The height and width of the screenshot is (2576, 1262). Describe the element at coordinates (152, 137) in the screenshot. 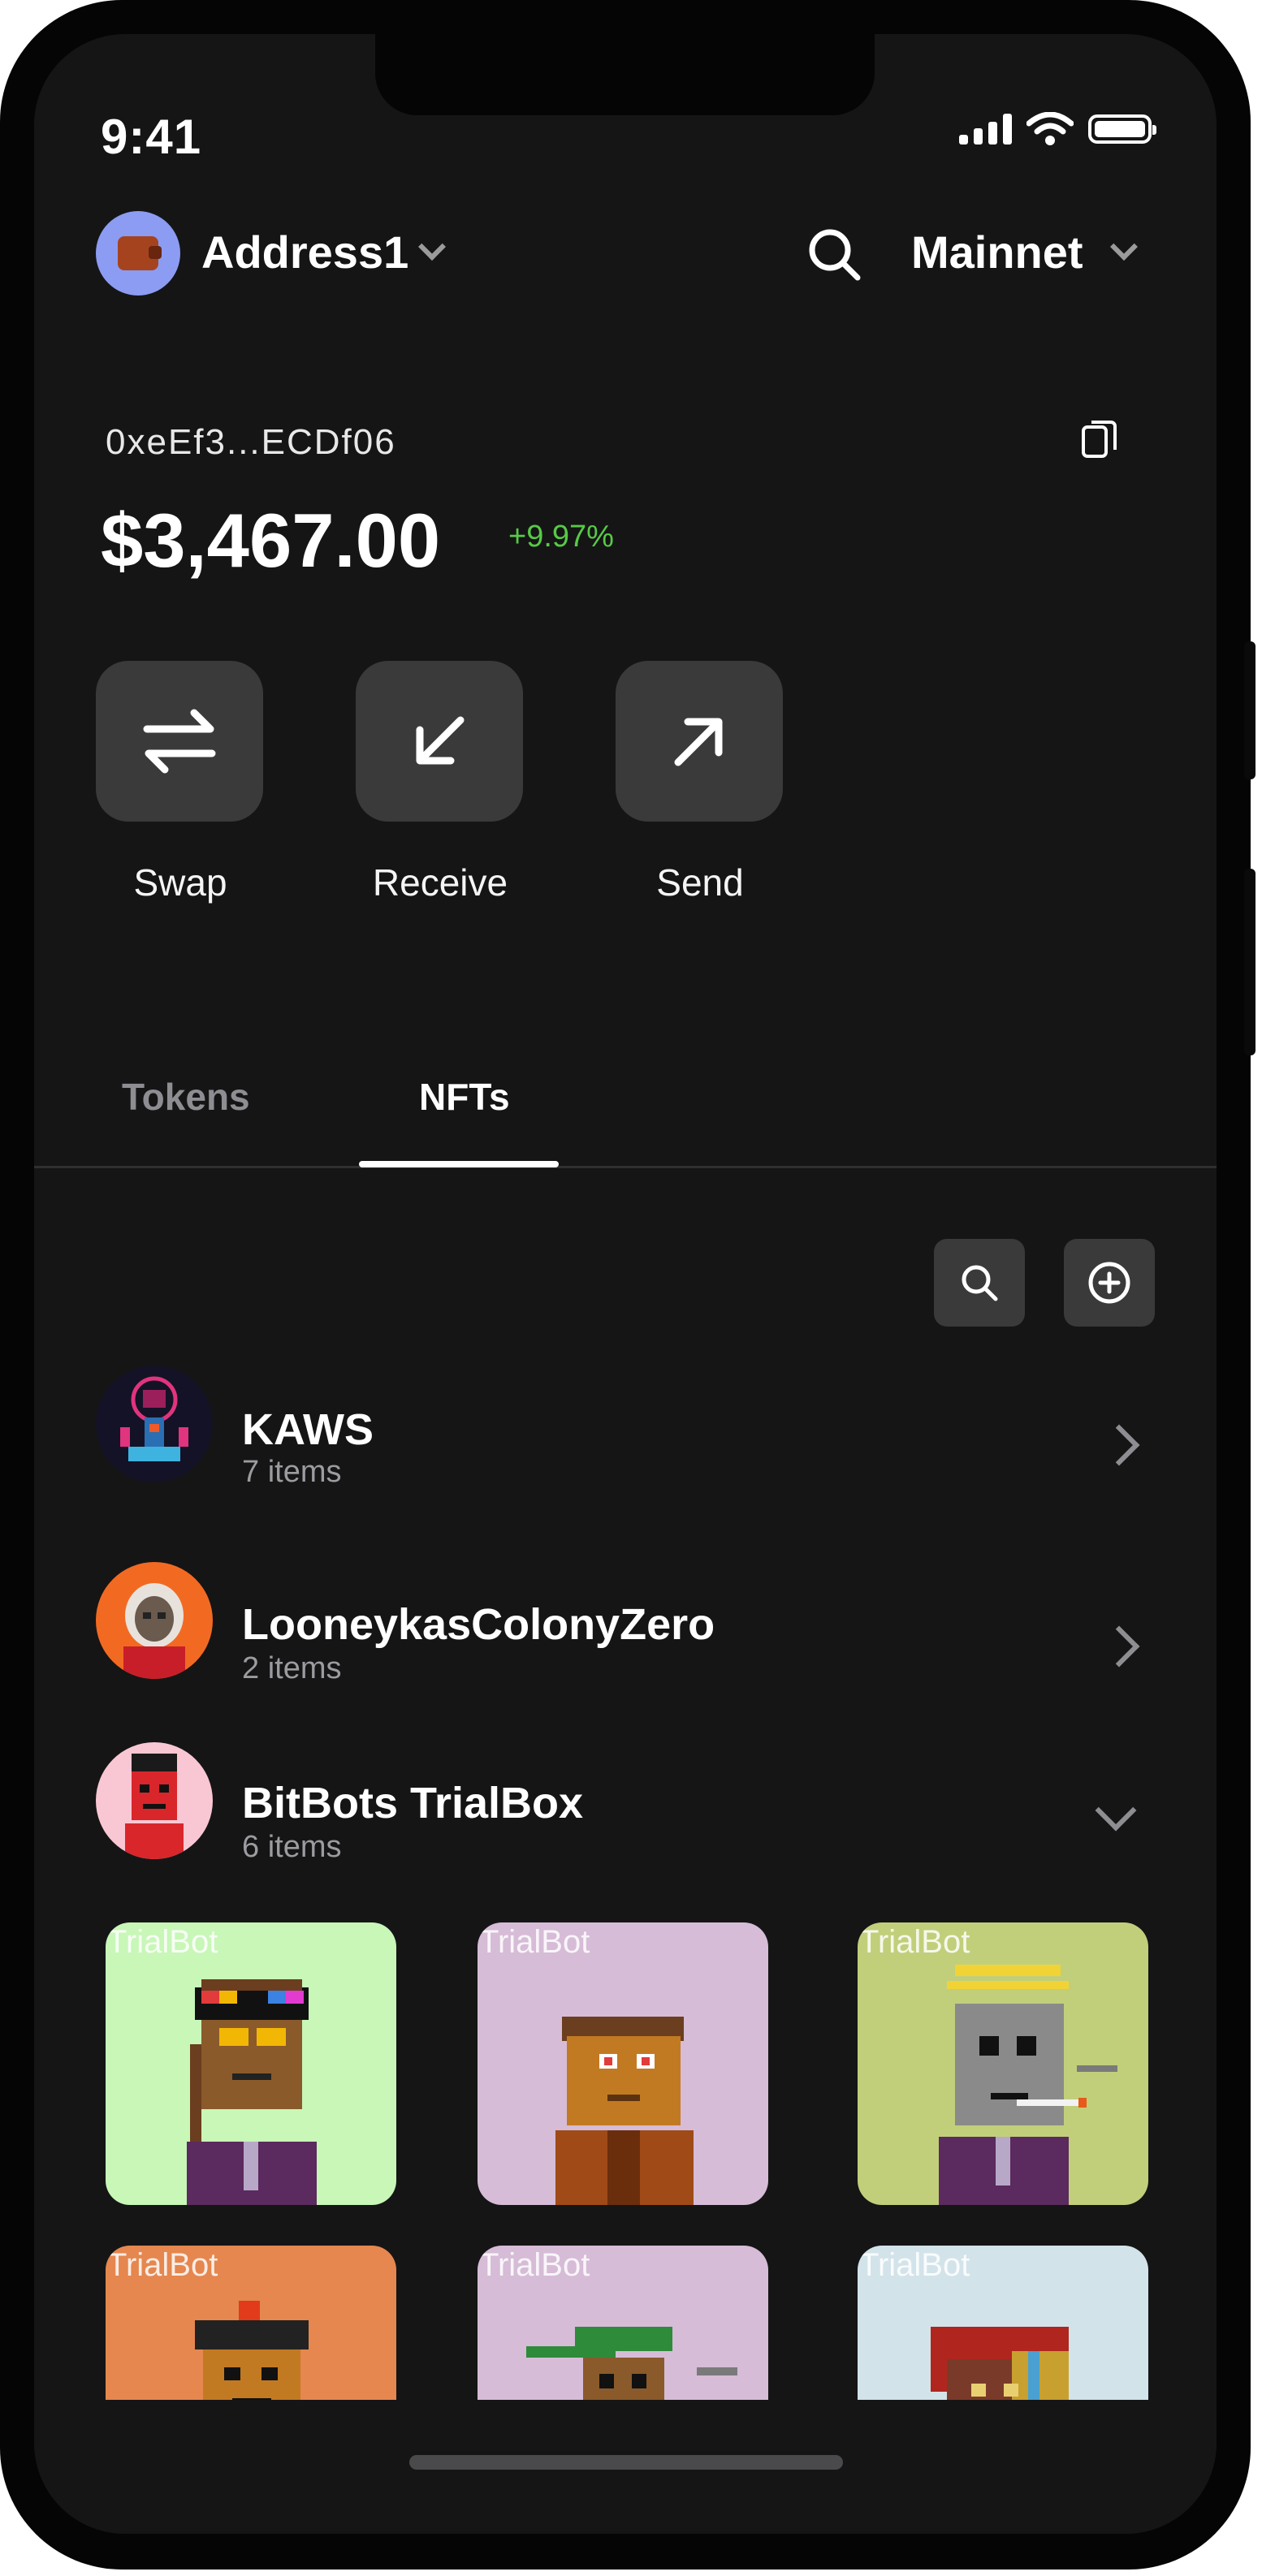

I see `status-time: 9:41` at that location.